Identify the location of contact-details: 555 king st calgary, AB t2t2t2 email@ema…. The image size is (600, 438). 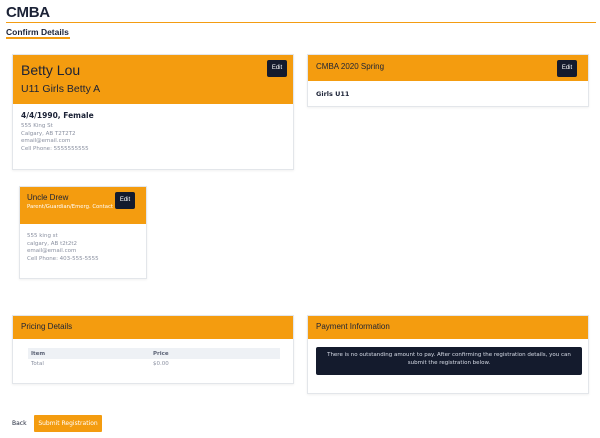
(63, 248).